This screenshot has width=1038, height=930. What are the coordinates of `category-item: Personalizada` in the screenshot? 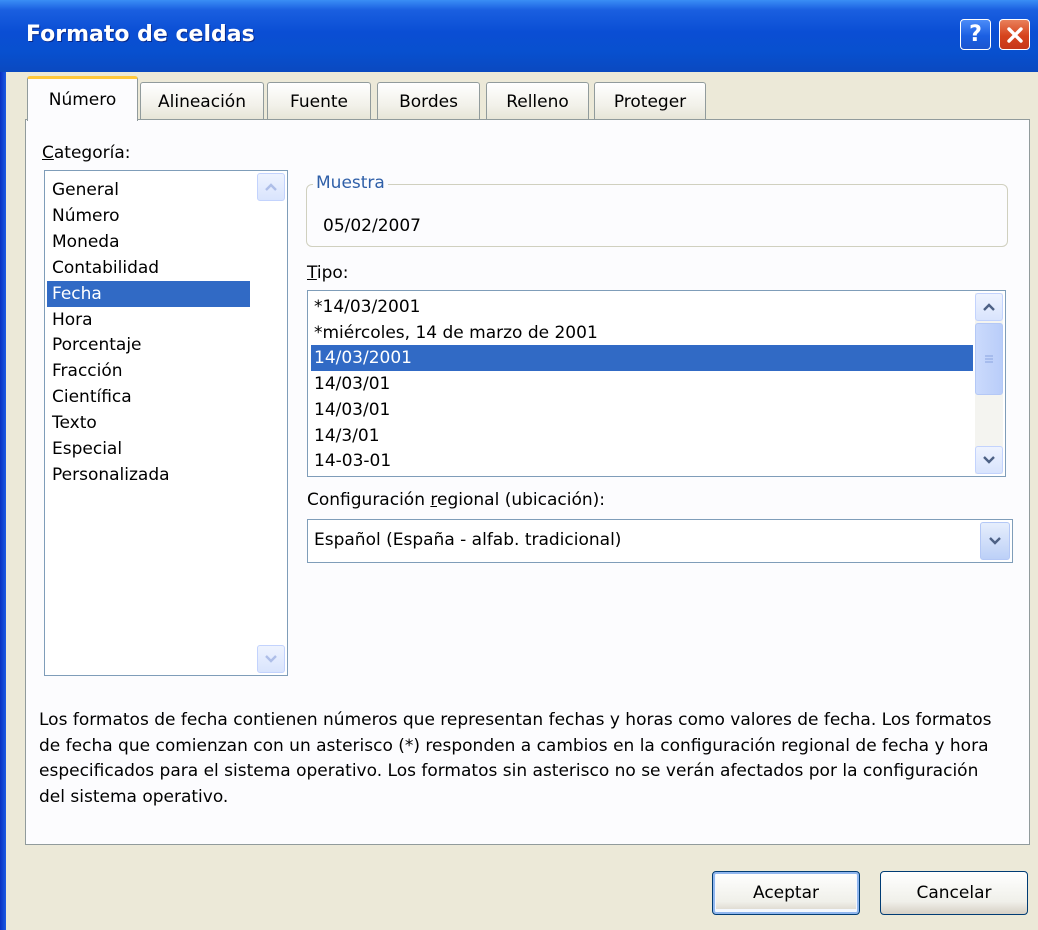 It's located at (148, 475).